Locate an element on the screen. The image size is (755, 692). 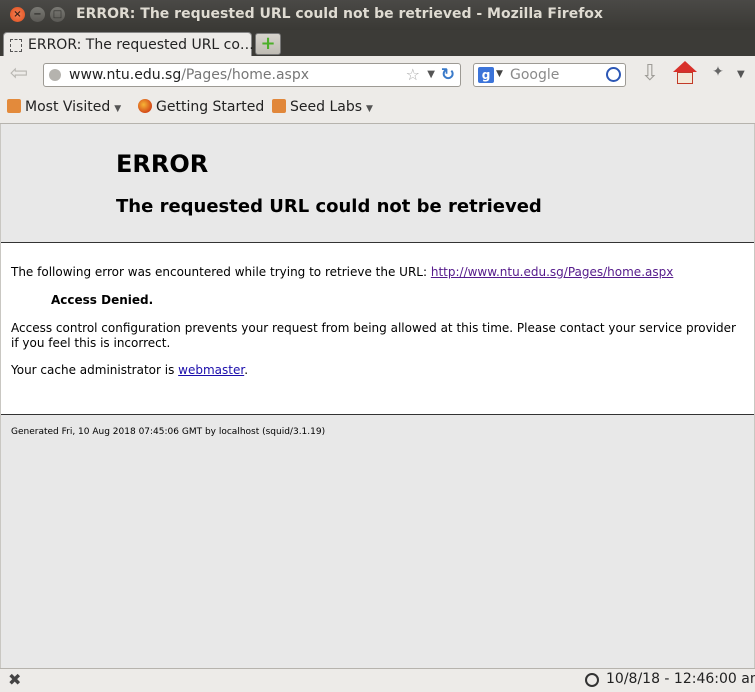
home-icon is located at coordinates (685, 73).